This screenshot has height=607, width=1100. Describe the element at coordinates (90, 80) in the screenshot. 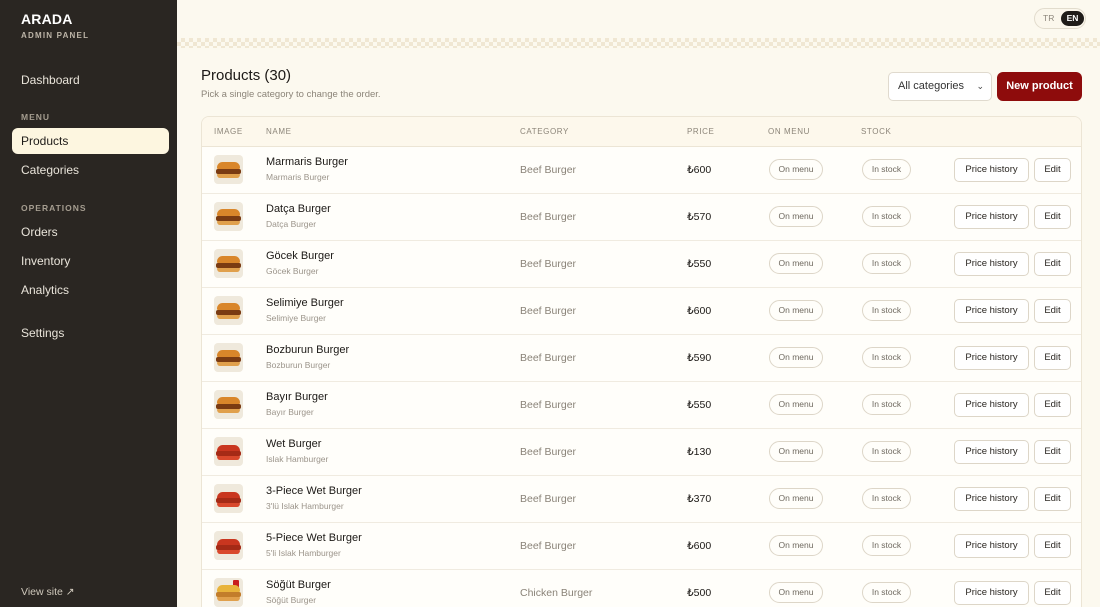

I see `sidebar-item-dashboard: Dashboard` at that location.